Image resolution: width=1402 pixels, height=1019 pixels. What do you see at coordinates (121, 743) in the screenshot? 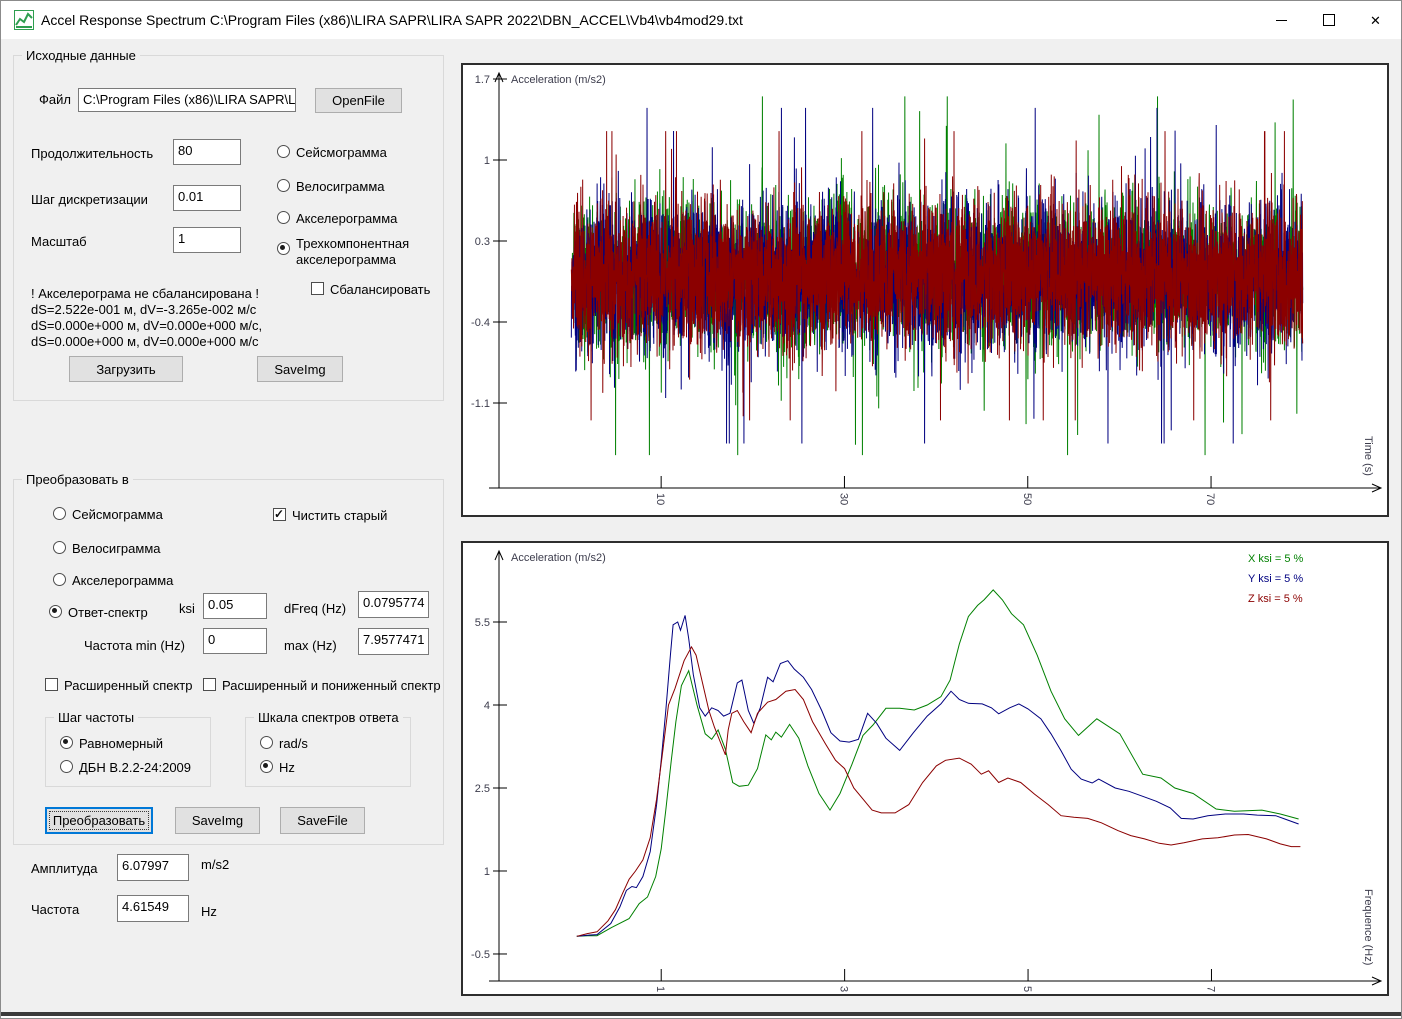
I see `radio-uniform-label: Равномерный` at bounding box center [121, 743].